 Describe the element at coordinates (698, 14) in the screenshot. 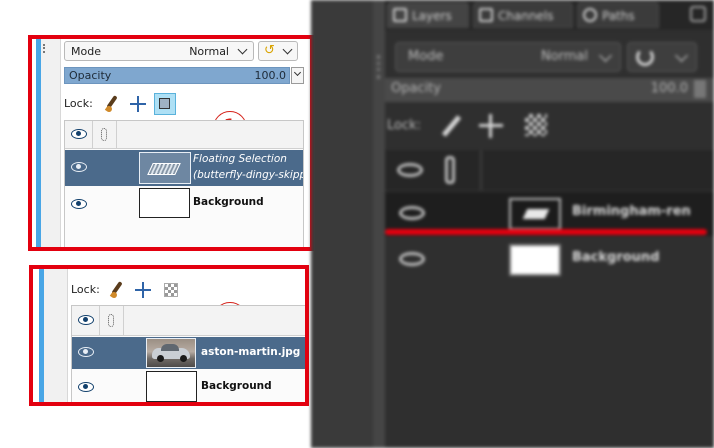

I see `dock-menu-icon` at that location.